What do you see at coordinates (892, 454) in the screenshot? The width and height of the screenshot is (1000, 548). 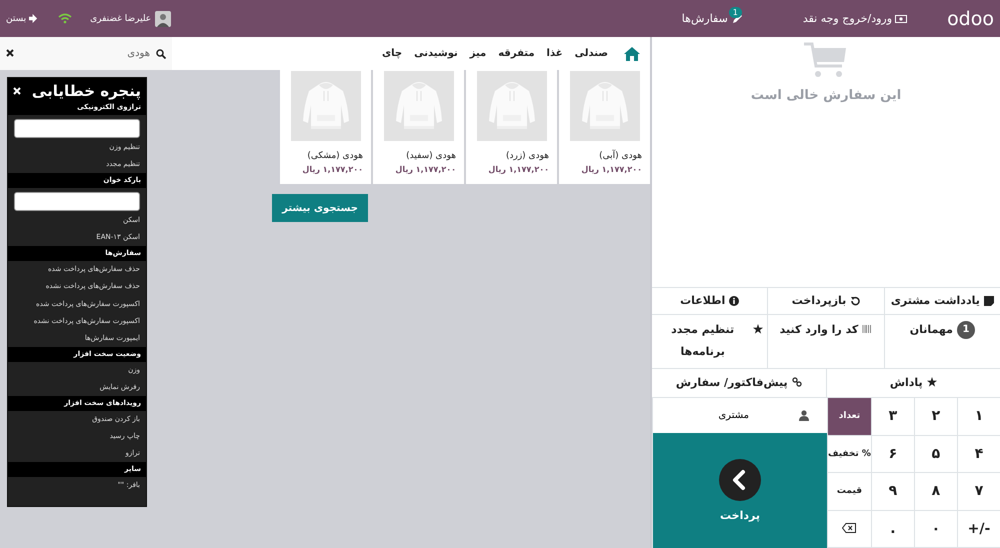 I see `numpad-key: ۶` at bounding box center [892, 454].